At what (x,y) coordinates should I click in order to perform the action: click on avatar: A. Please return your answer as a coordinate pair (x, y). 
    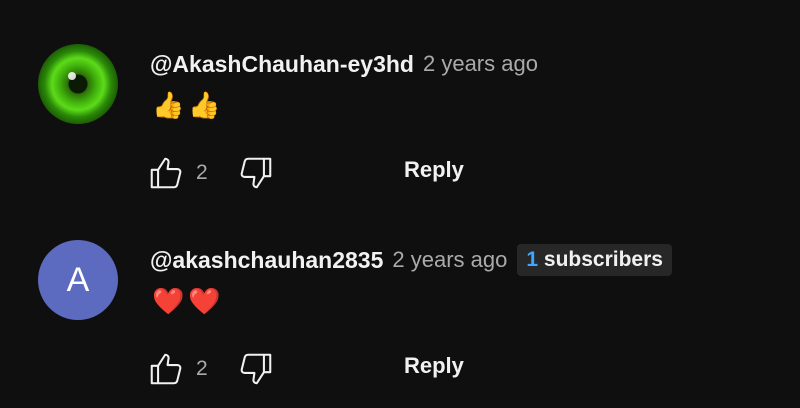
    Looking at the image, I should click on (78, 280).